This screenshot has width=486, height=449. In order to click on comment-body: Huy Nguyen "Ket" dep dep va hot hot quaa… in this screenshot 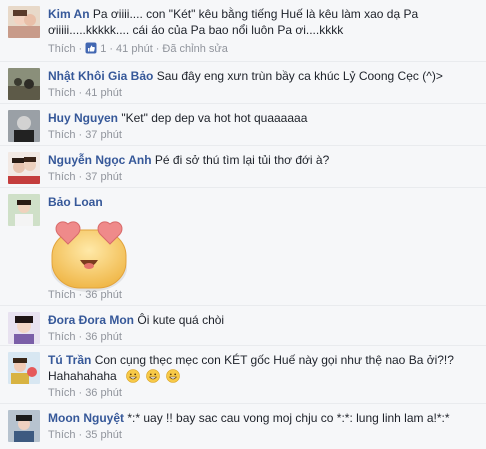, I will do `click(262, 126)`.